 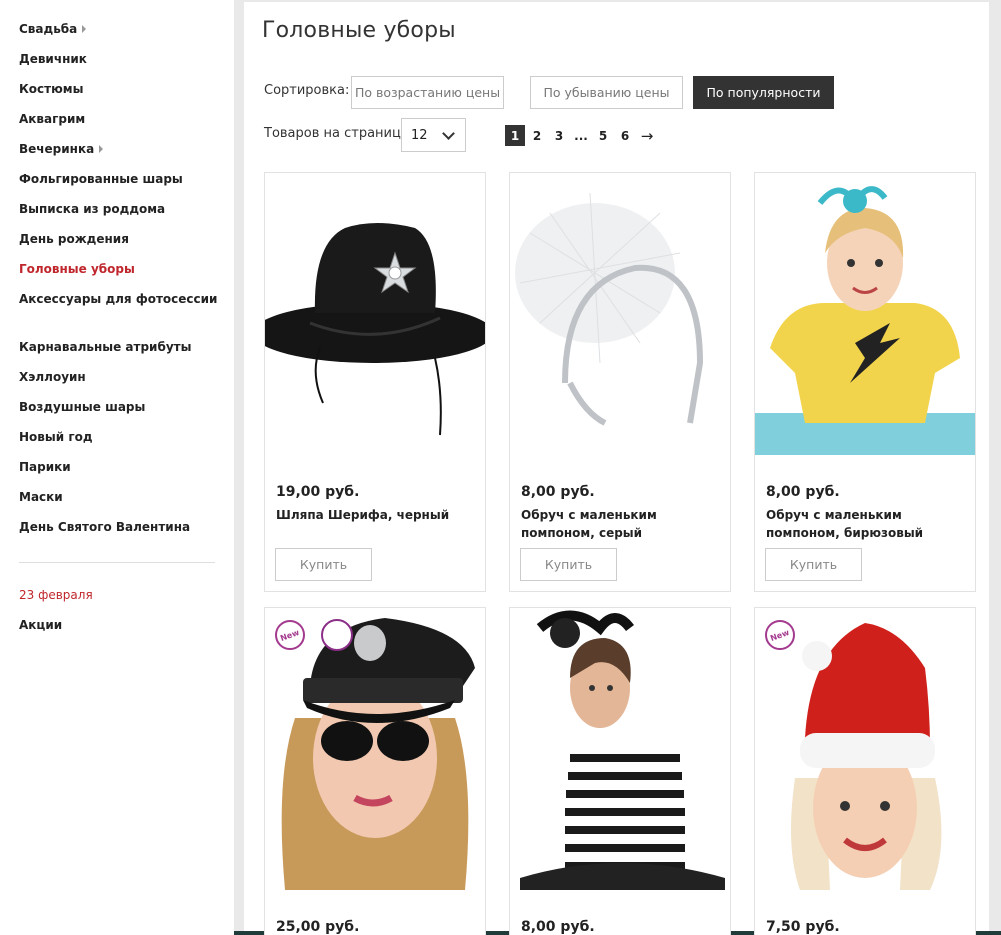 I want to click on page-link-5: 5, so click(x=603, y=135).